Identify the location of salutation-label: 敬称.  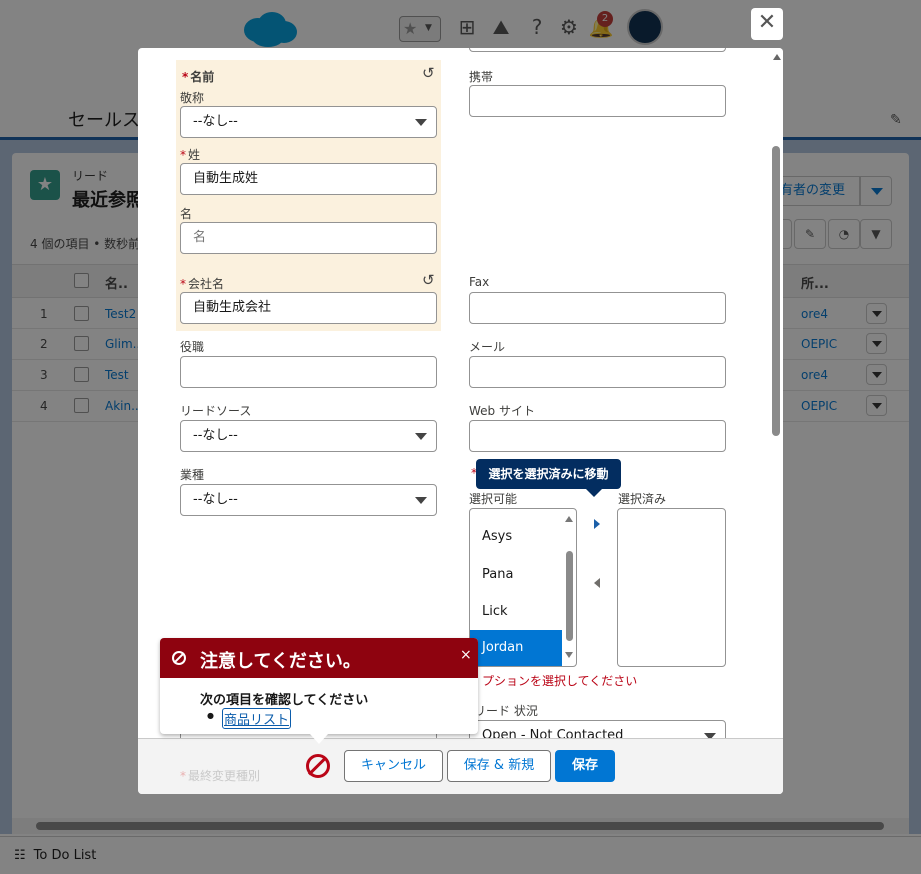
(192, 98).